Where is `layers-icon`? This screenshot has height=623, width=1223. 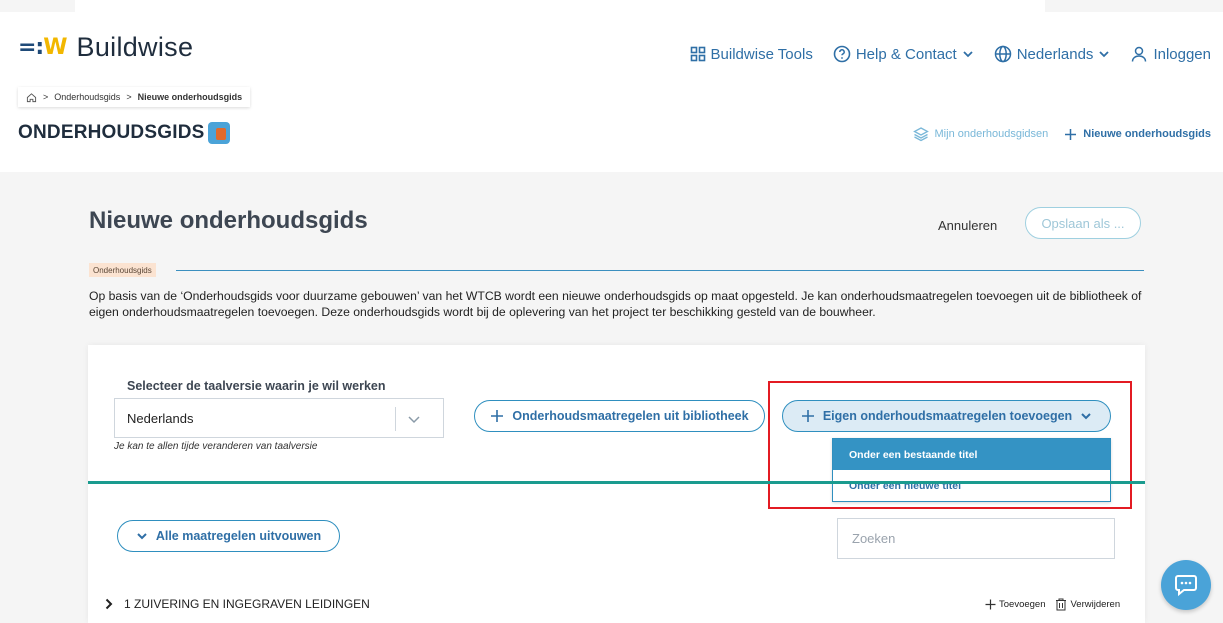
layers-icon is located at coordinates (920, 134).